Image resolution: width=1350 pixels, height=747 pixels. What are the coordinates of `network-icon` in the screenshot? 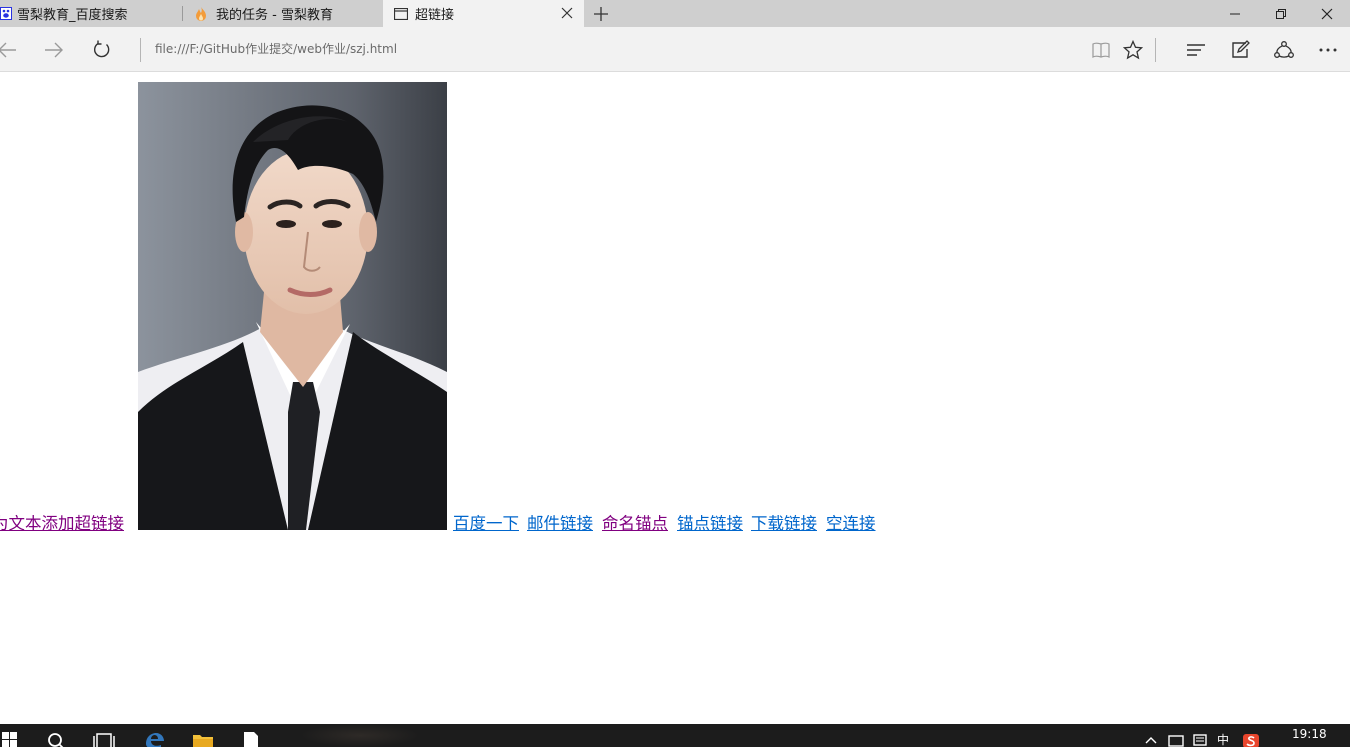 It's located at (1176, 740).